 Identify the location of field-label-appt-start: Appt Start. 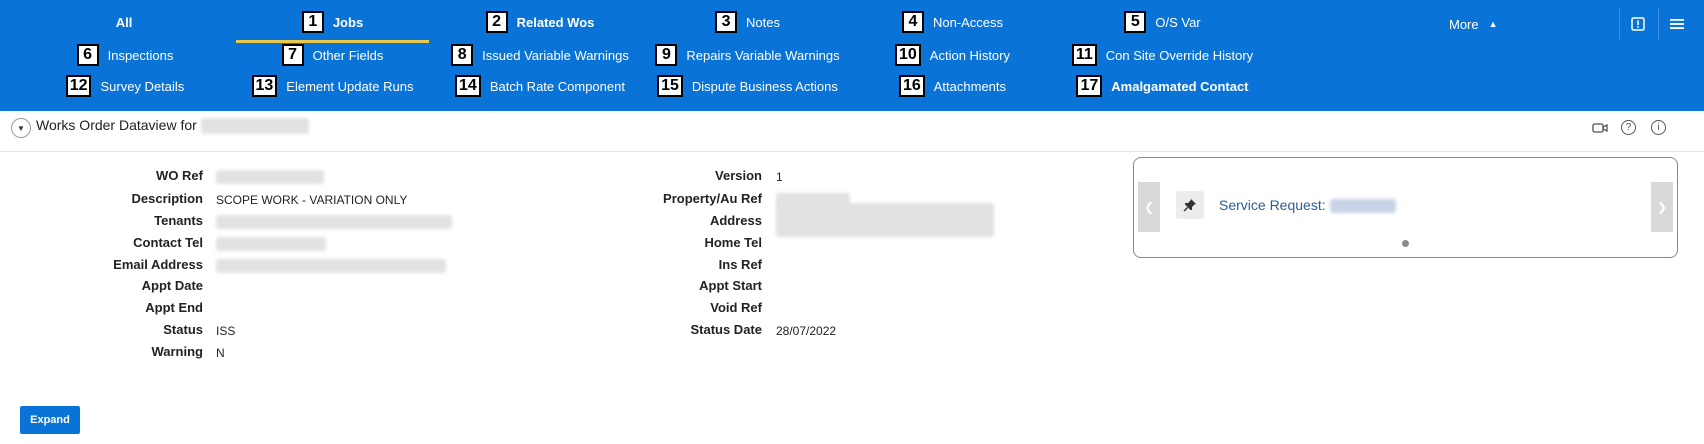
(730, 285).